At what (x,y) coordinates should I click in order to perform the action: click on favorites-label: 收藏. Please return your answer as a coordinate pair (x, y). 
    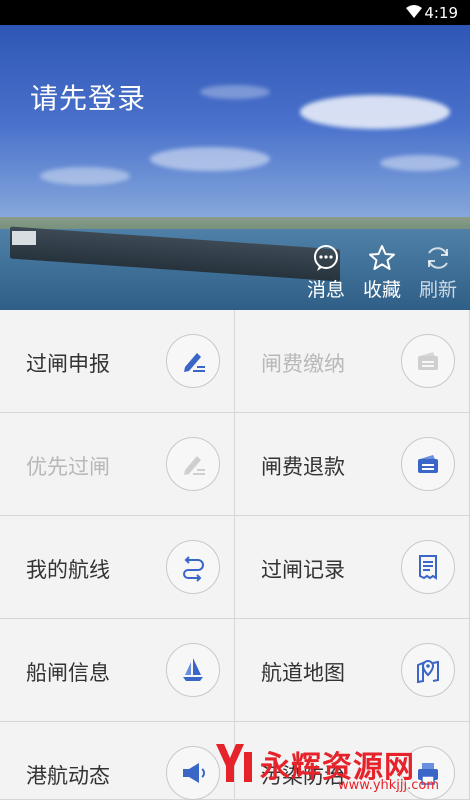
    Looking at the image, I should click on (381, 290).